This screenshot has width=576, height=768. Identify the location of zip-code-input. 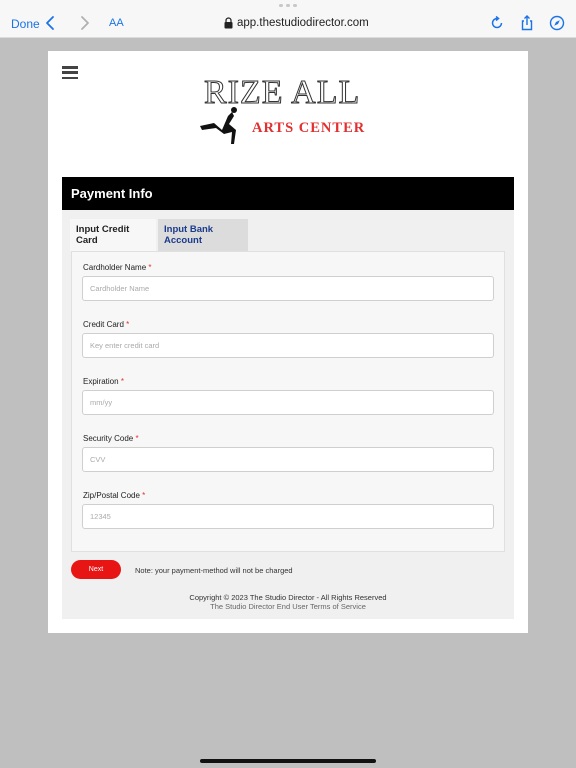
(288, 516).